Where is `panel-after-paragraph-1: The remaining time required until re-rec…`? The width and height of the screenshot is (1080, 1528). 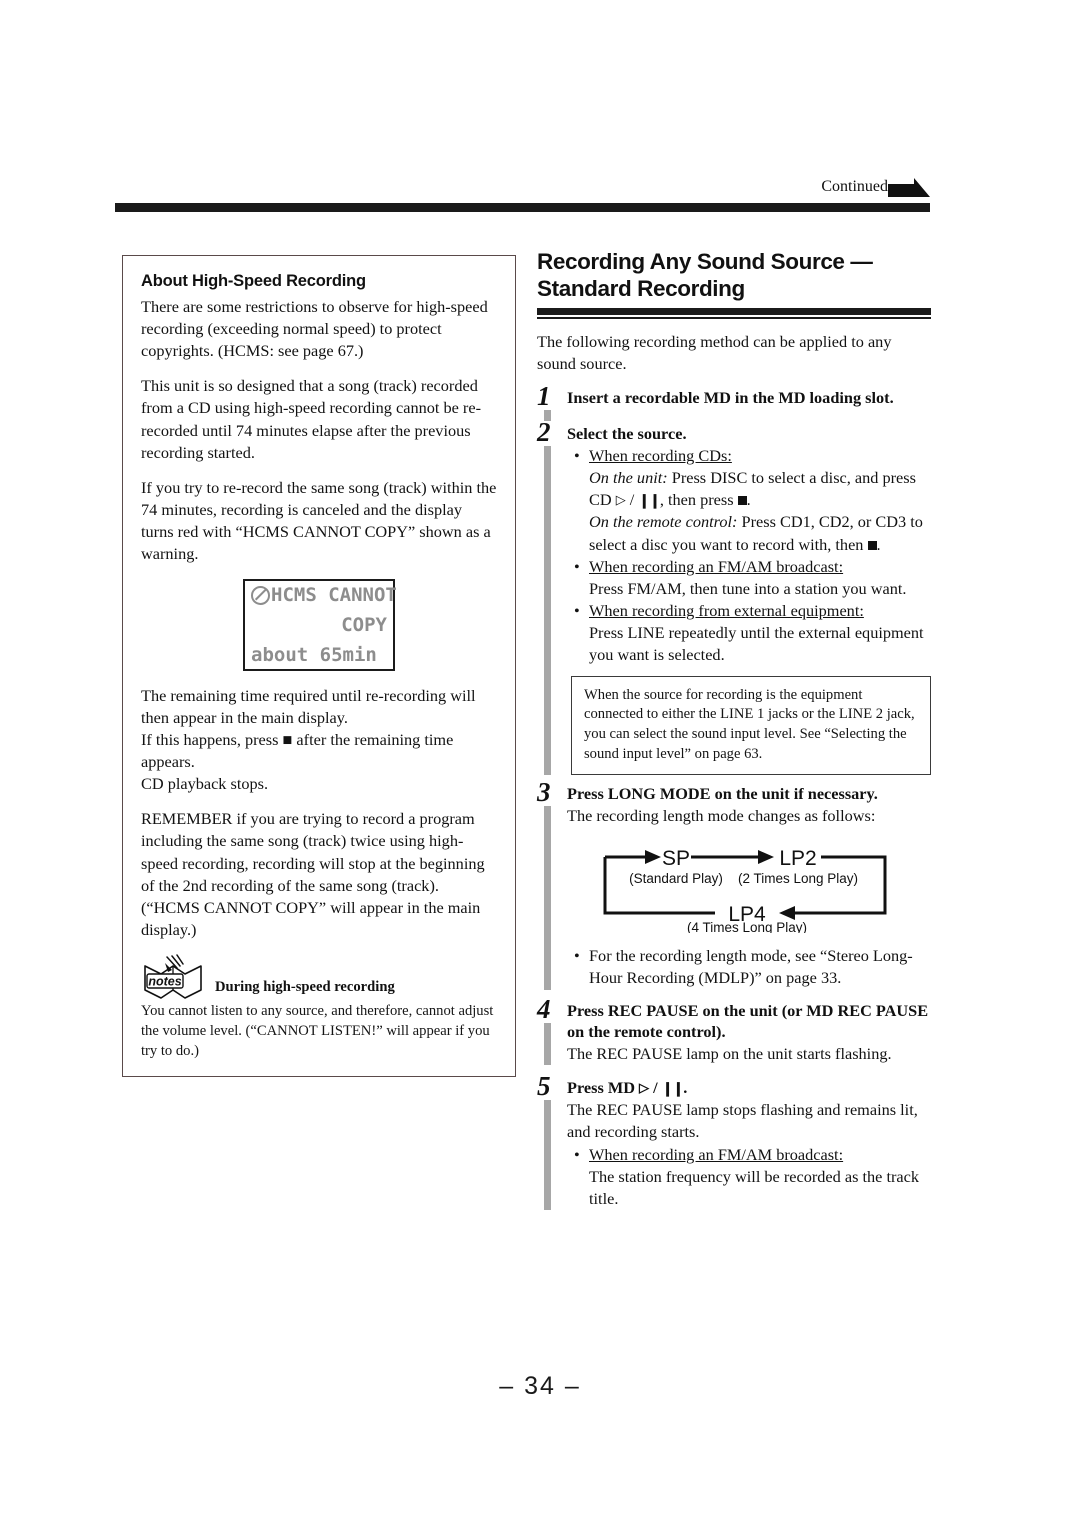
panel-after-paragraph-1: The remaining time required until re-rec… is located at coordinates (308, 706).